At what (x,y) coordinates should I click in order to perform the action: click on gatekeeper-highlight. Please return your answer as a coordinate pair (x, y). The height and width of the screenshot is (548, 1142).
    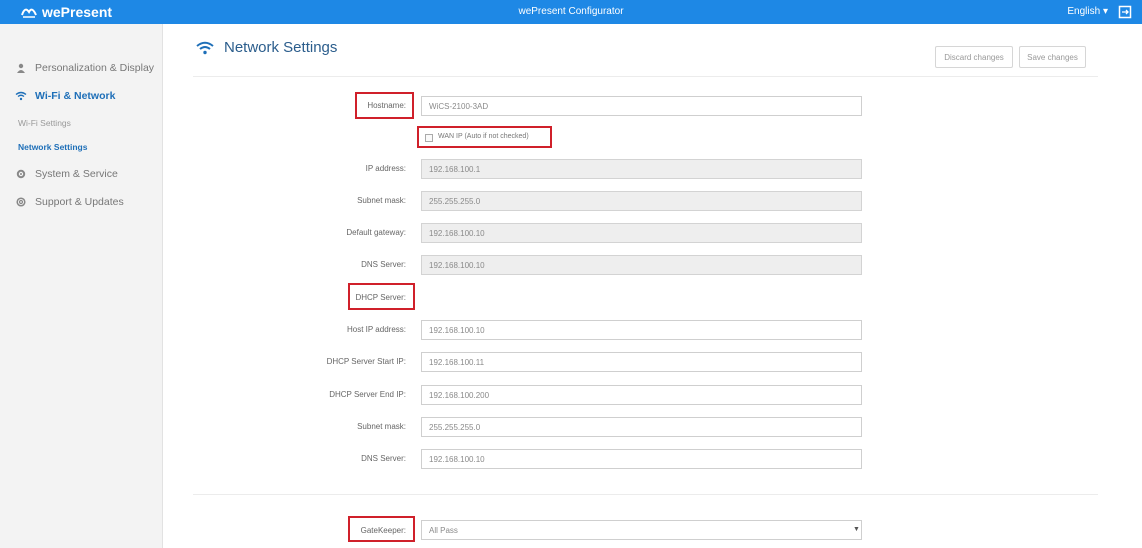
    Looking at the image, I should click on (381, 529).